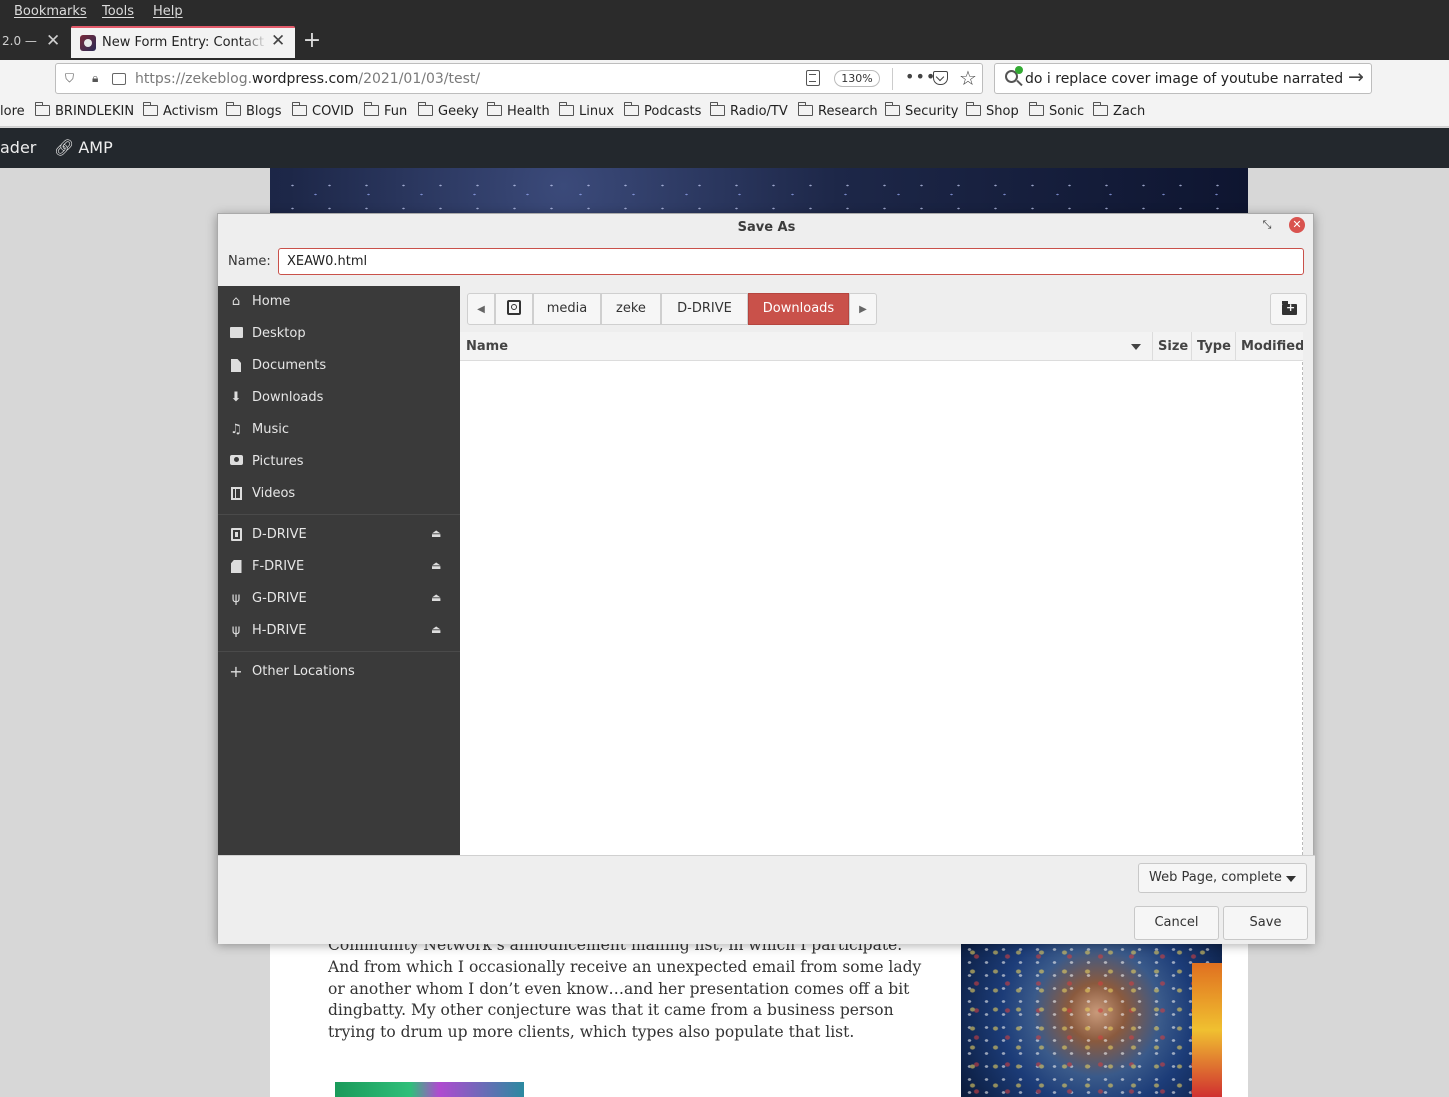  I want to click on pocket-icon, so click(940, 78).